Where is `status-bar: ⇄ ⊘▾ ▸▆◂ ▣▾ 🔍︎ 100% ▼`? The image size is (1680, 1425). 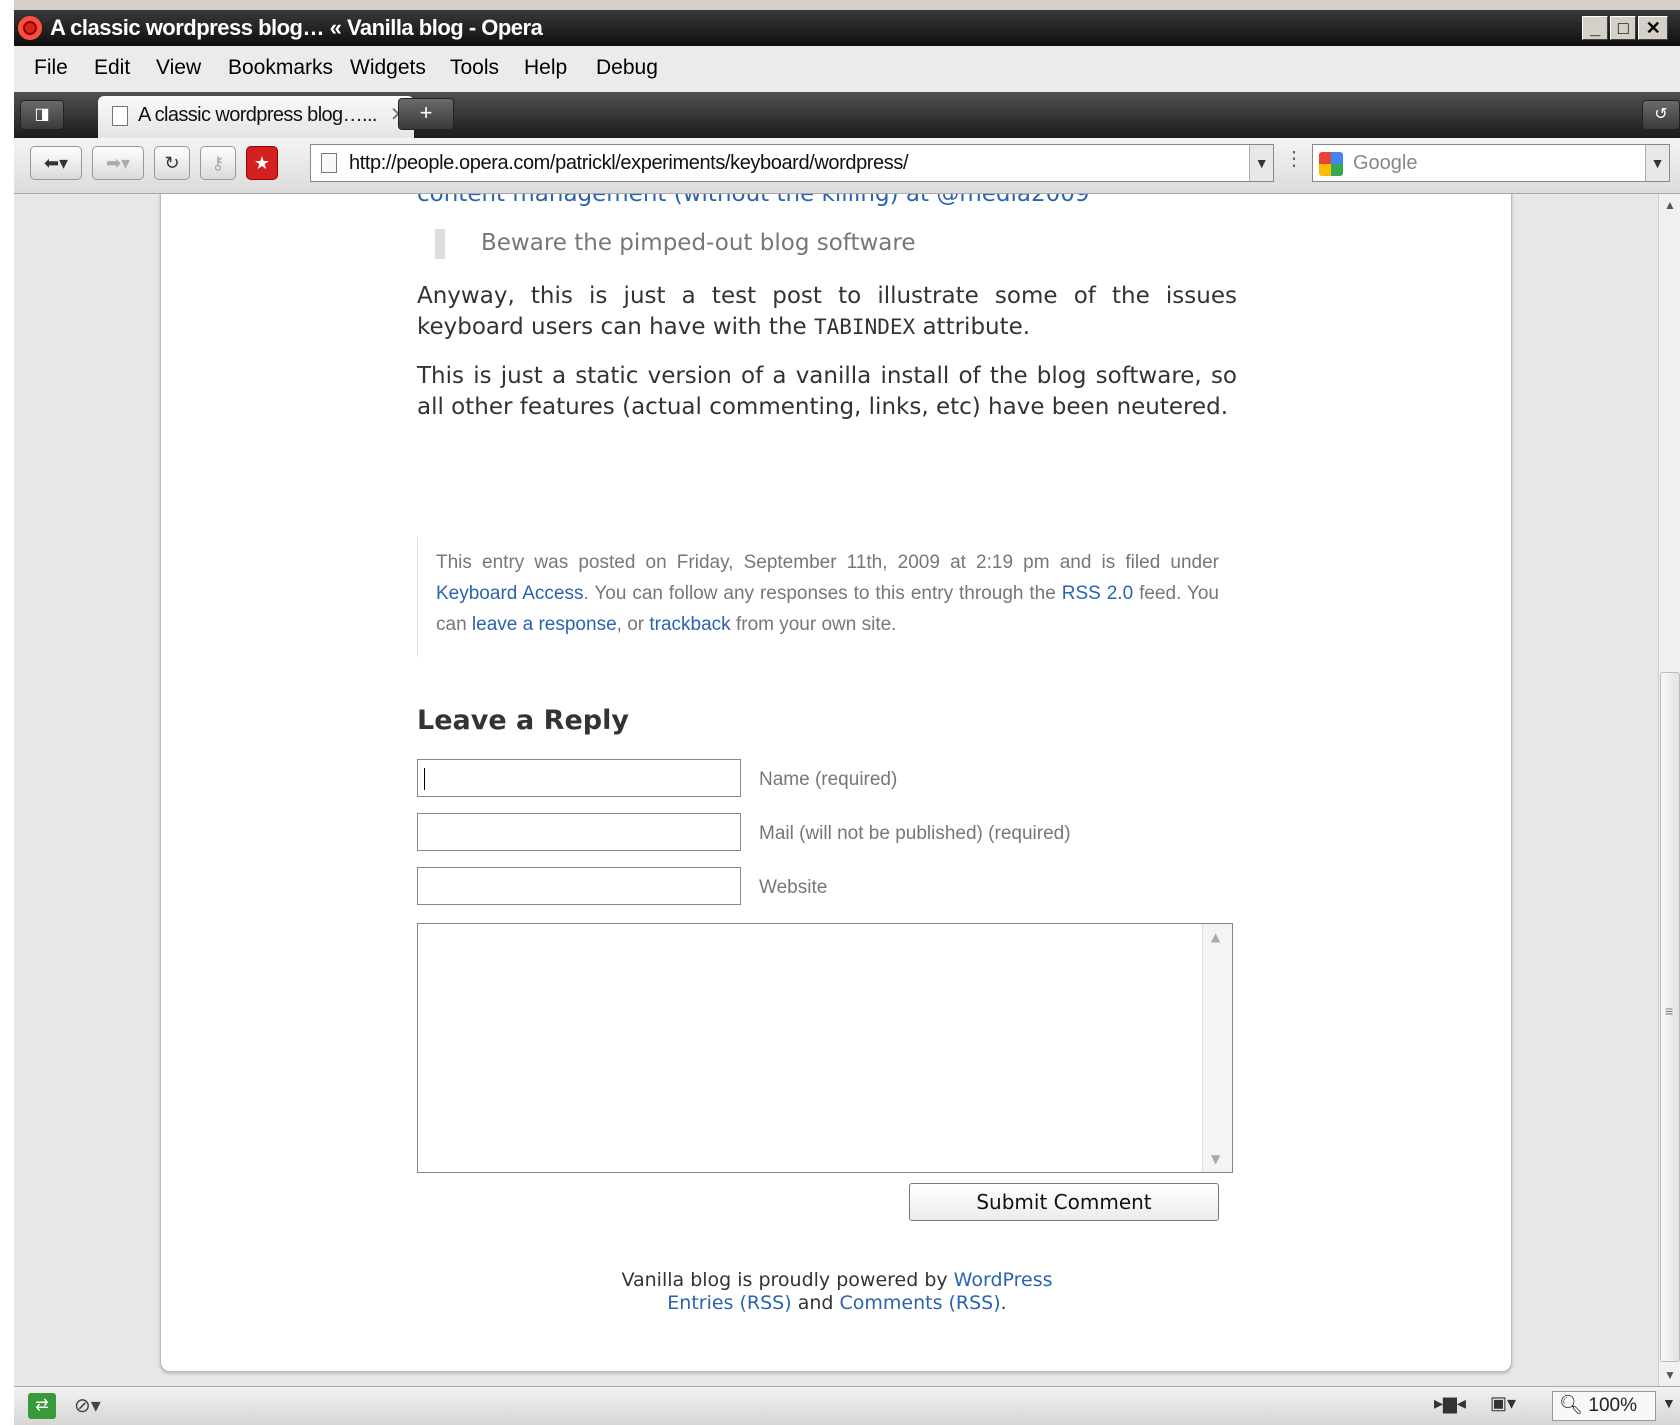 status-bar: ⇄ ⊘▾ ▸▆◂ ▣▾ 🔍︎ 100% ▼ is located at coordinates (847, 1405).